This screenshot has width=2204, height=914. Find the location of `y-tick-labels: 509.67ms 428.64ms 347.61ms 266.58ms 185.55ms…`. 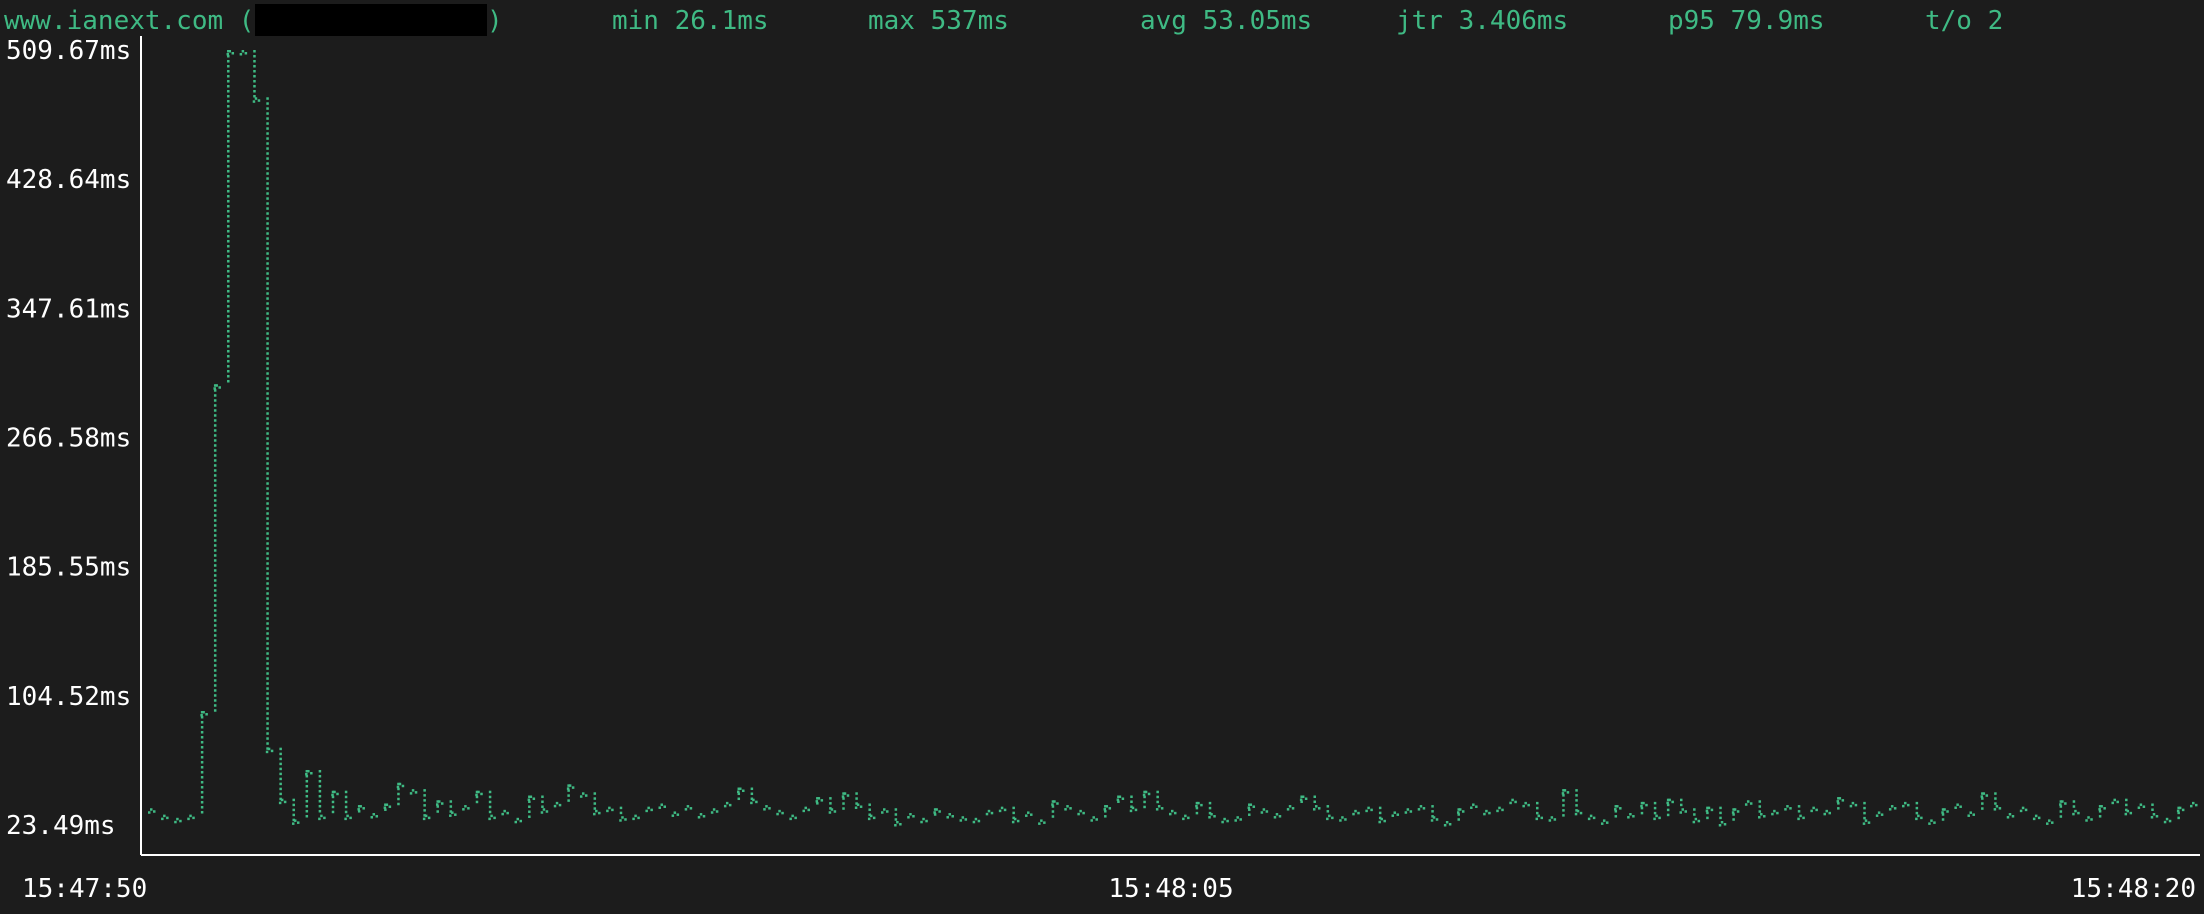

y-tick-labels: 509.67ms 428.64ms 347.61ms 266.58ms 185.55ms… is located at coordinates (68, 438).